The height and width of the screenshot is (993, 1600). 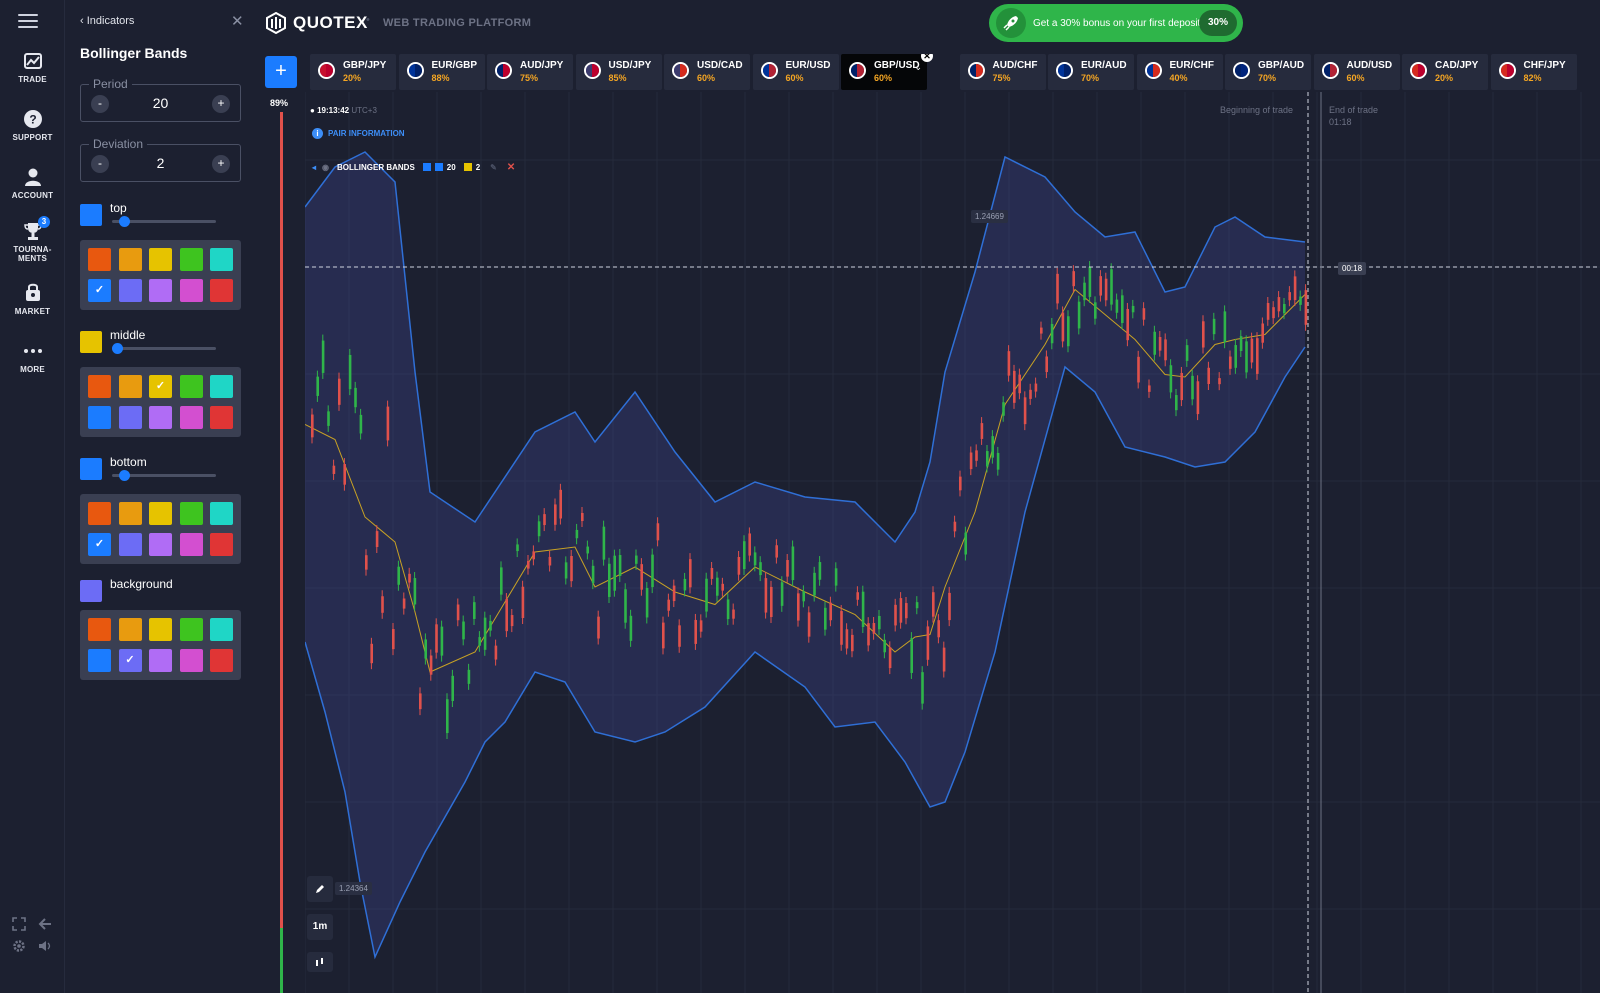 What do you see at coordinates (1445, 72) in the screenshot?
I see `asset-tab: CAD/JPY 20%` at bounding box center [1445, 72].